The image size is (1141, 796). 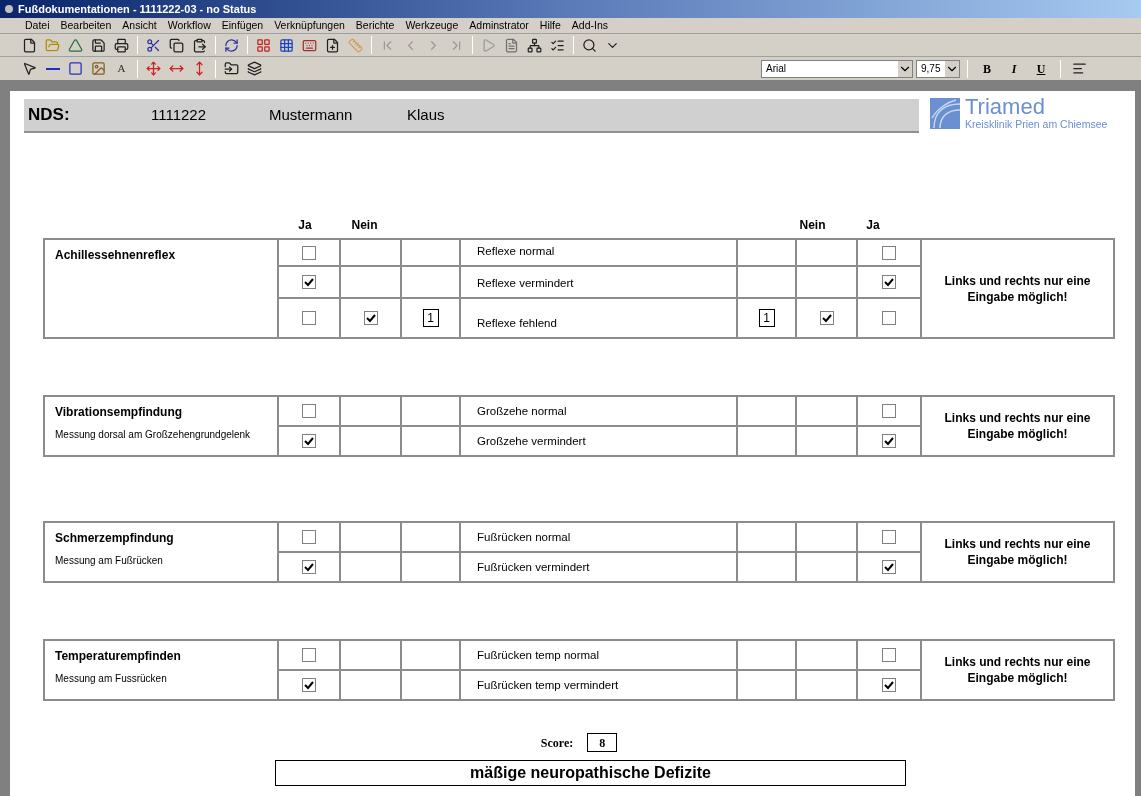 What do you see at coordinates (432, 25) in the screenshot?
I see `menu-item: Werkzeuge` at bounding box center [432, 25].